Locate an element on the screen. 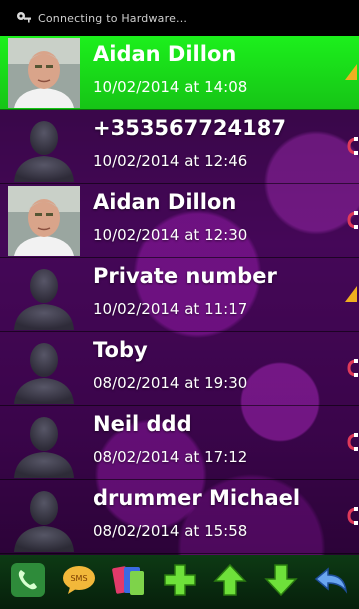 The width and height of the screenshot is (359, 609). phone-icon is located at coordinates (28, 582).